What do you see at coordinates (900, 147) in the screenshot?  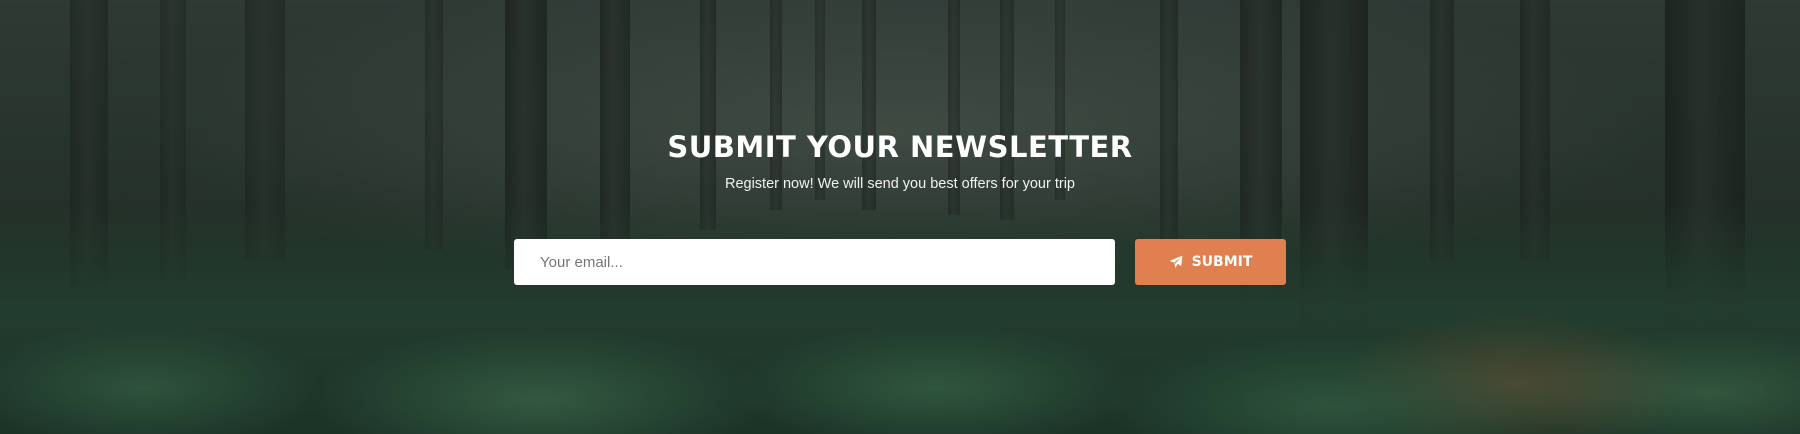 I see `newsletter-title: SUBMIT YOUR NEWSLETTER` at bounding box center [900, 147].